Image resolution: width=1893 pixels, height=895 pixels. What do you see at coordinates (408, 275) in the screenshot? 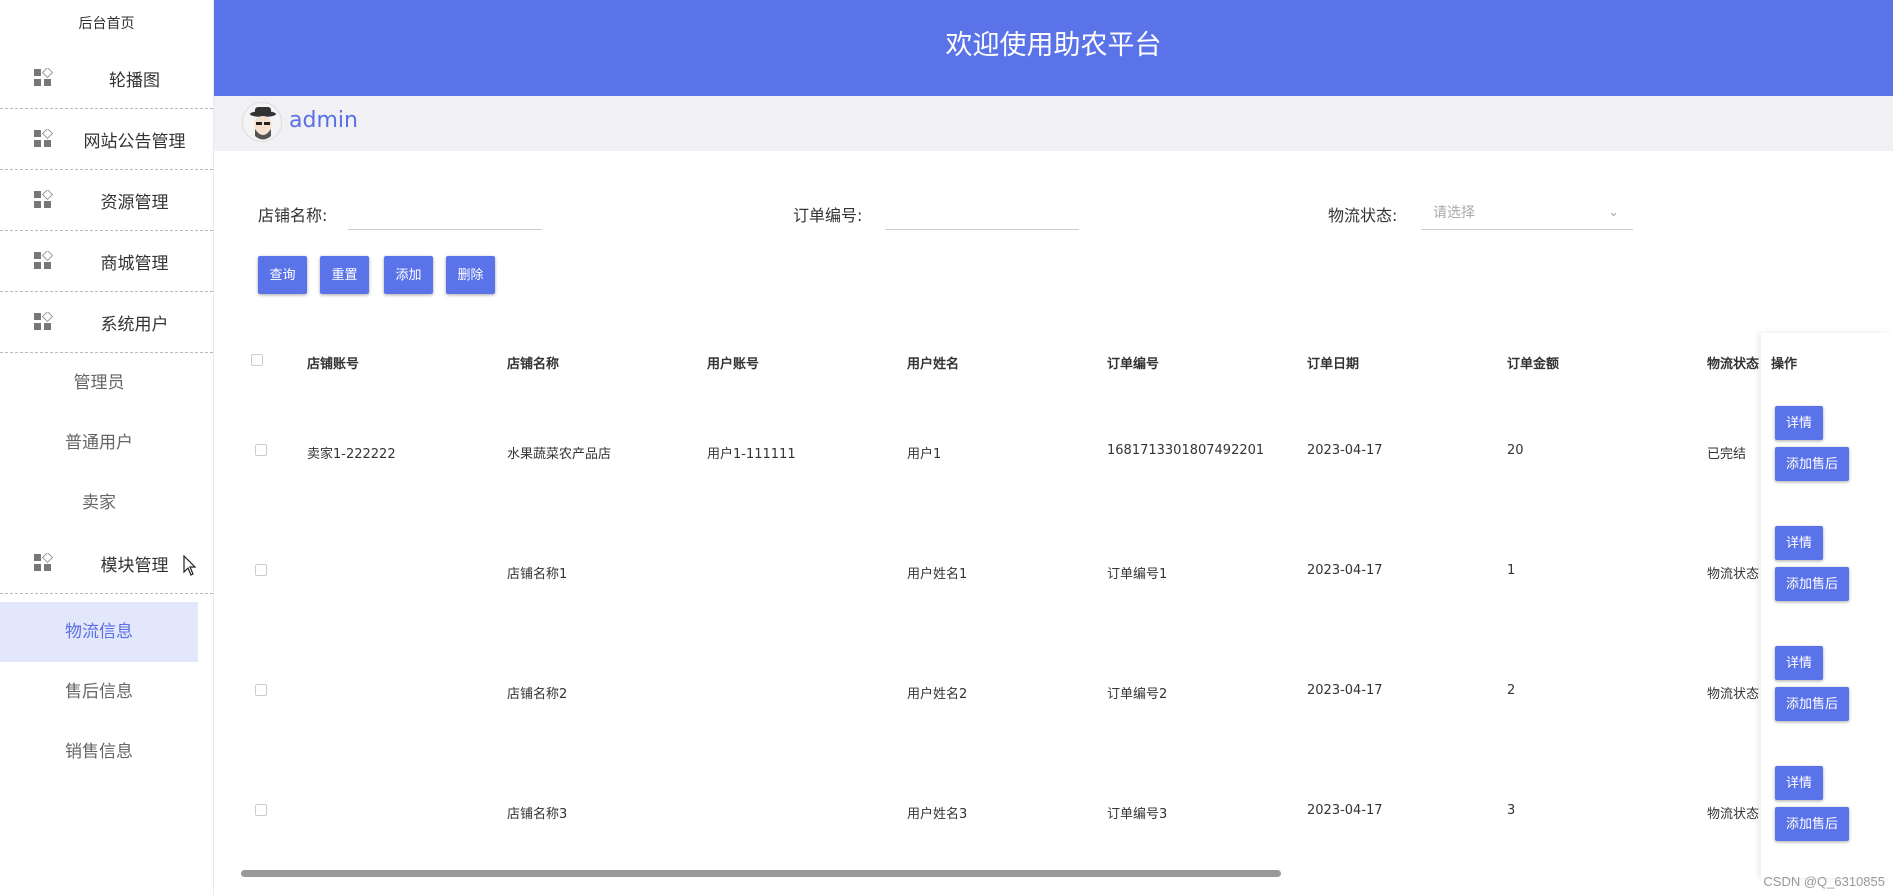
I see `add-button: 添加` at bounding box center [408, 275].